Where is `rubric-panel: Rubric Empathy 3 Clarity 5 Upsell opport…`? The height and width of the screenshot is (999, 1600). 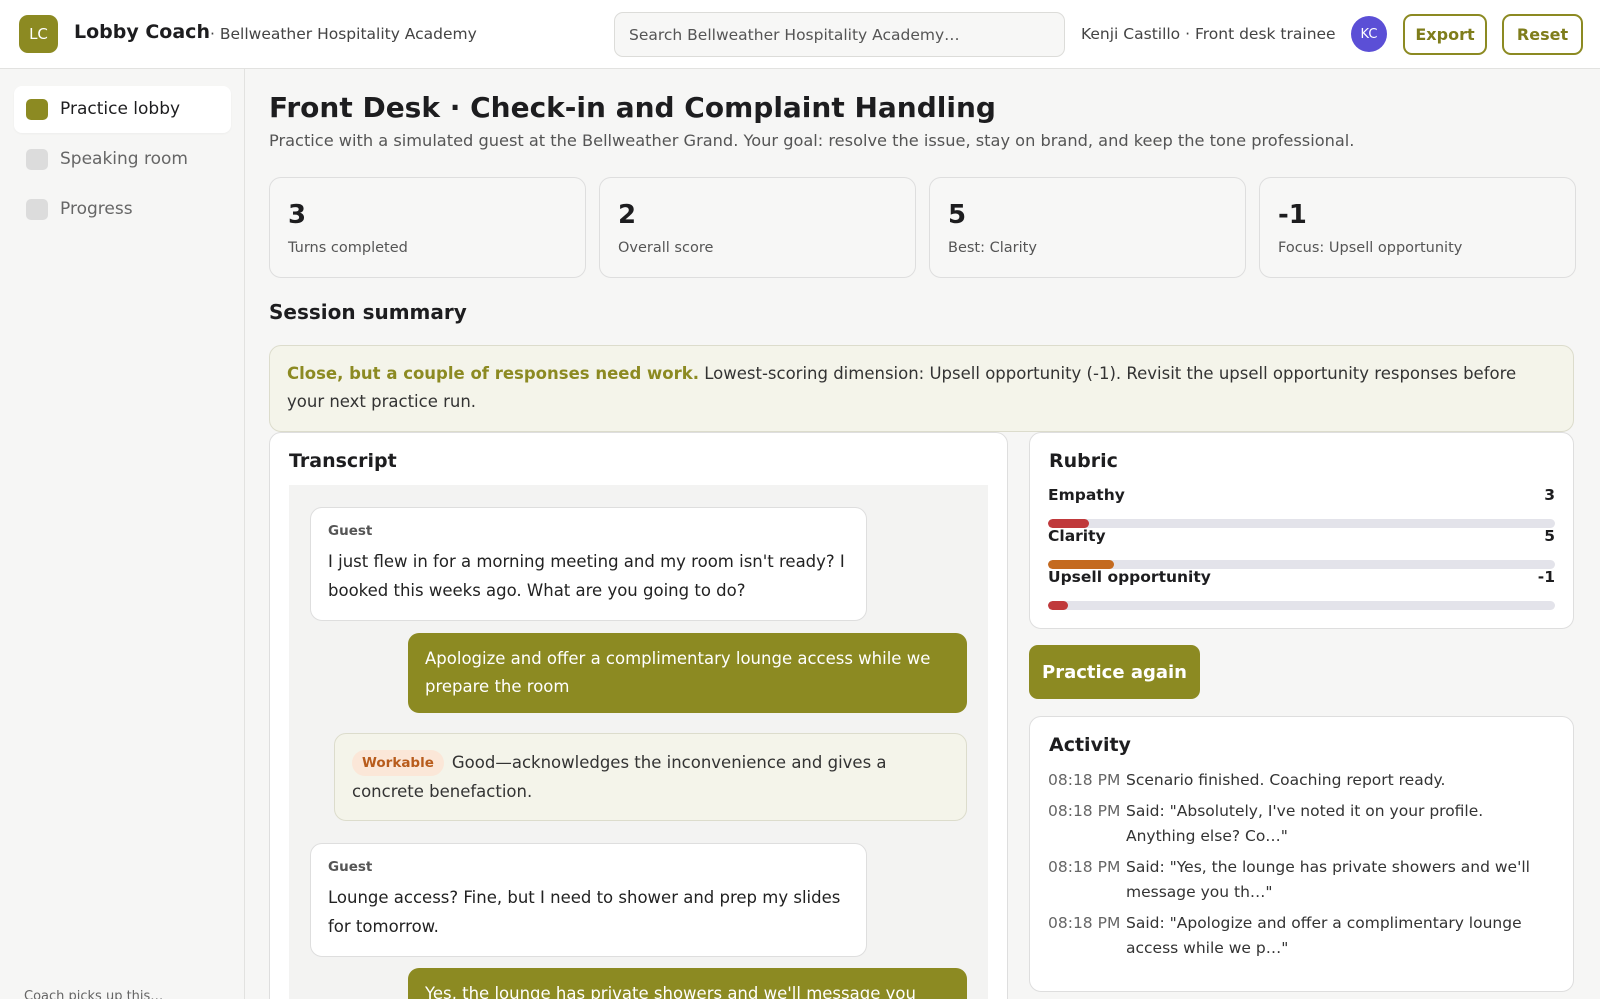
rubric-panel: Rubric Empathy 3 Clarity 5 Upsell opport… is located at coordinates (1301, 530).